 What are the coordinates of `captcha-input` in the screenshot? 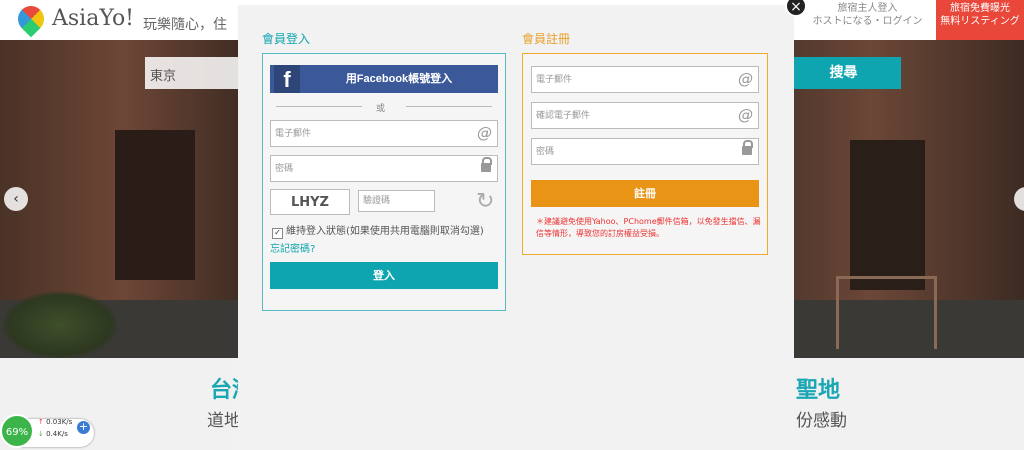 It's located at (396, 201).